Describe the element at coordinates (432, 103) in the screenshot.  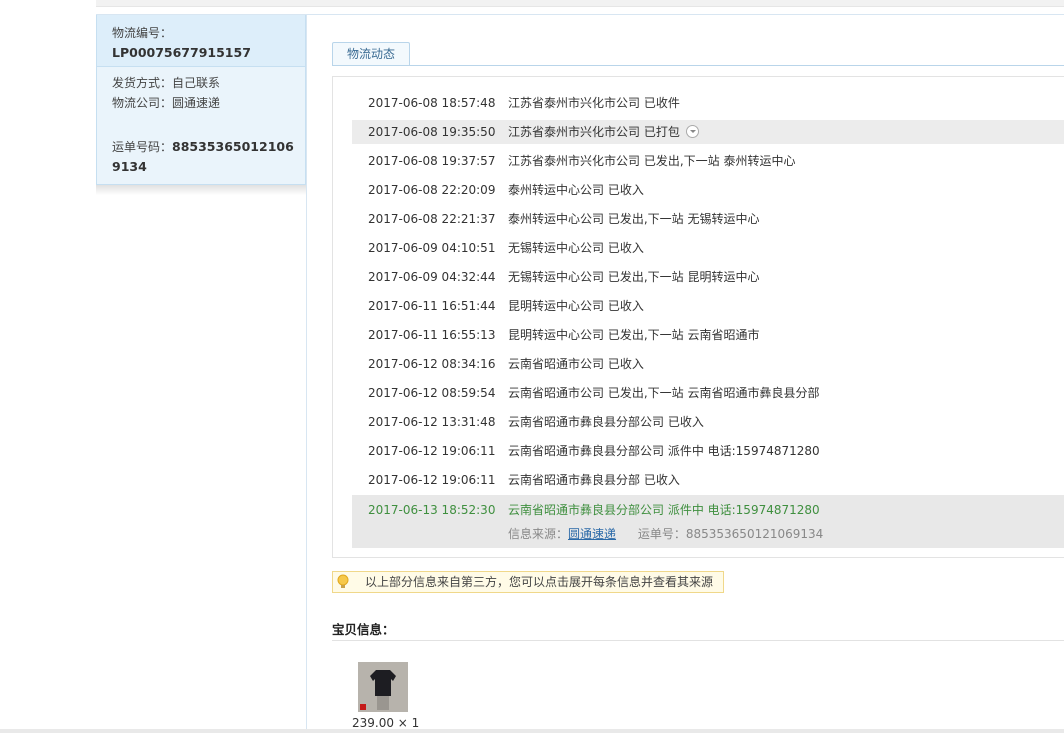
I see `tracking-time: 2017-06-08 18:57:48` at that location.